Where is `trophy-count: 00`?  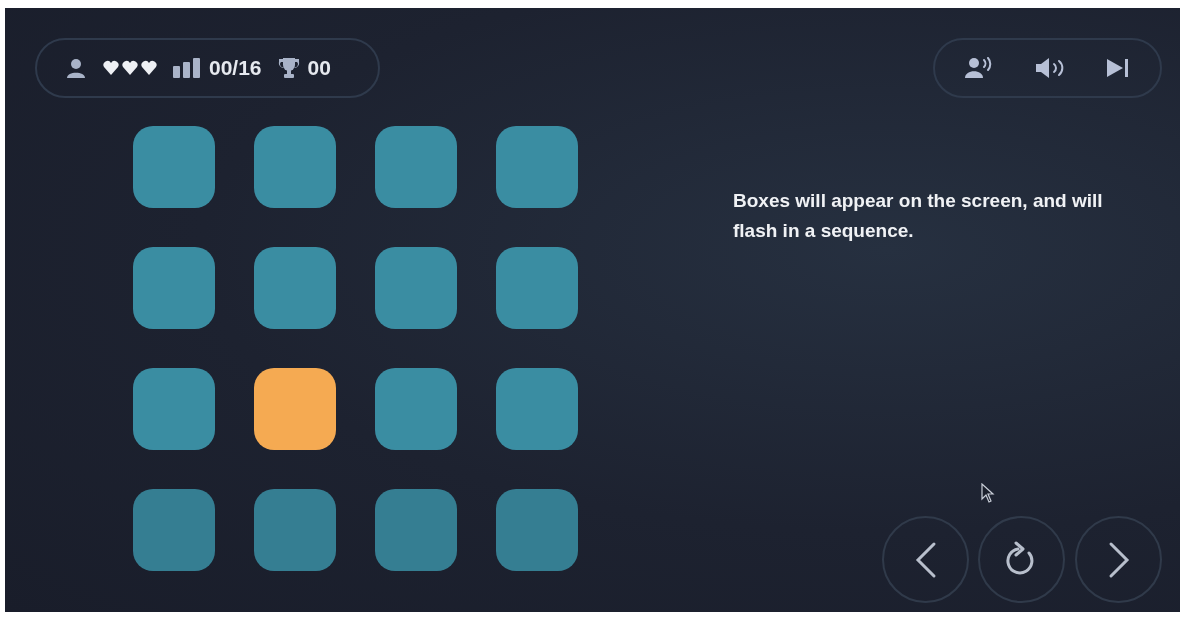 trophy-count: 00 is located at coordinates (319, 68).